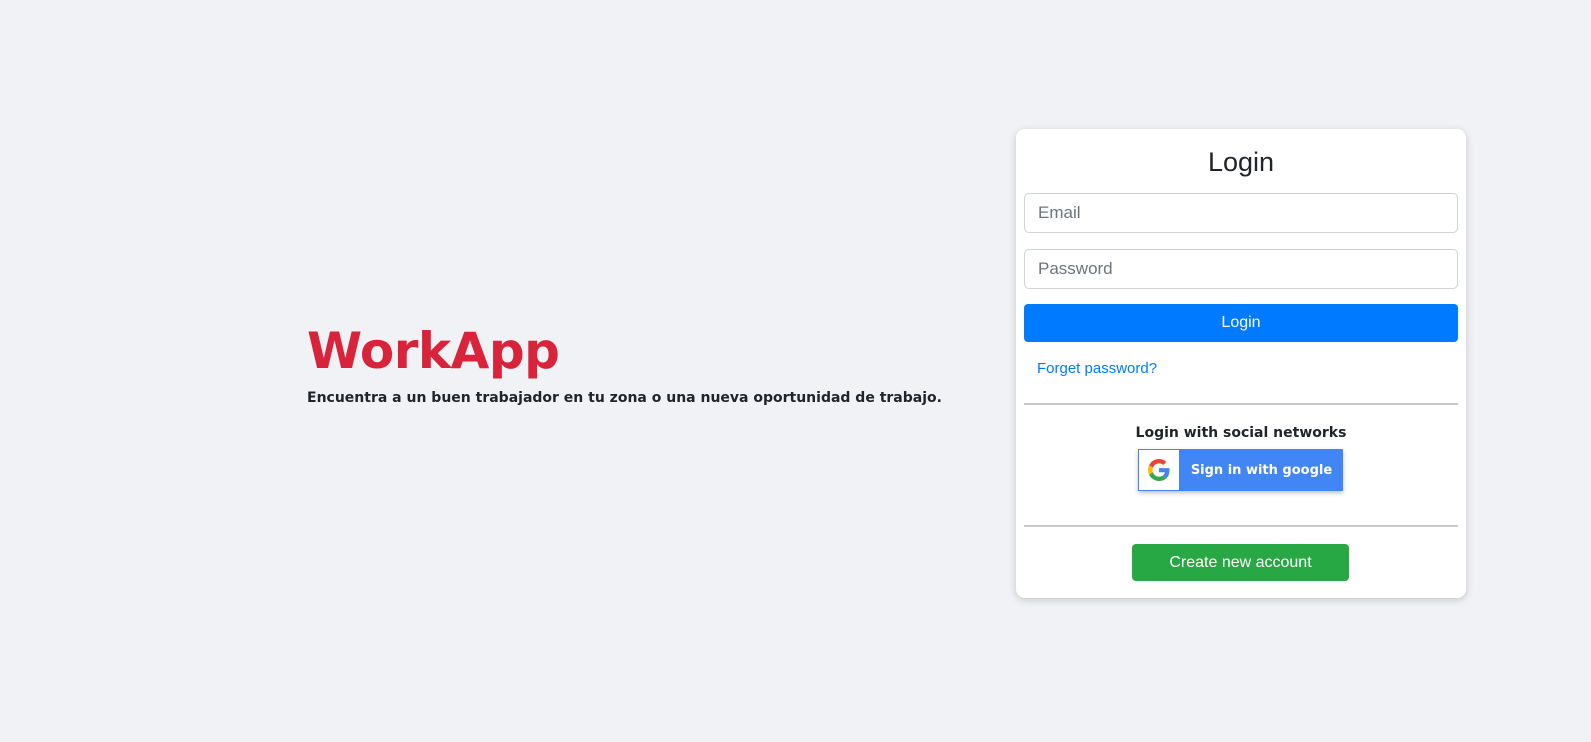  Describe the element at coordinates (1241, 433) in the screenshot. I see `social-login-label: Login with social networks` at that location.